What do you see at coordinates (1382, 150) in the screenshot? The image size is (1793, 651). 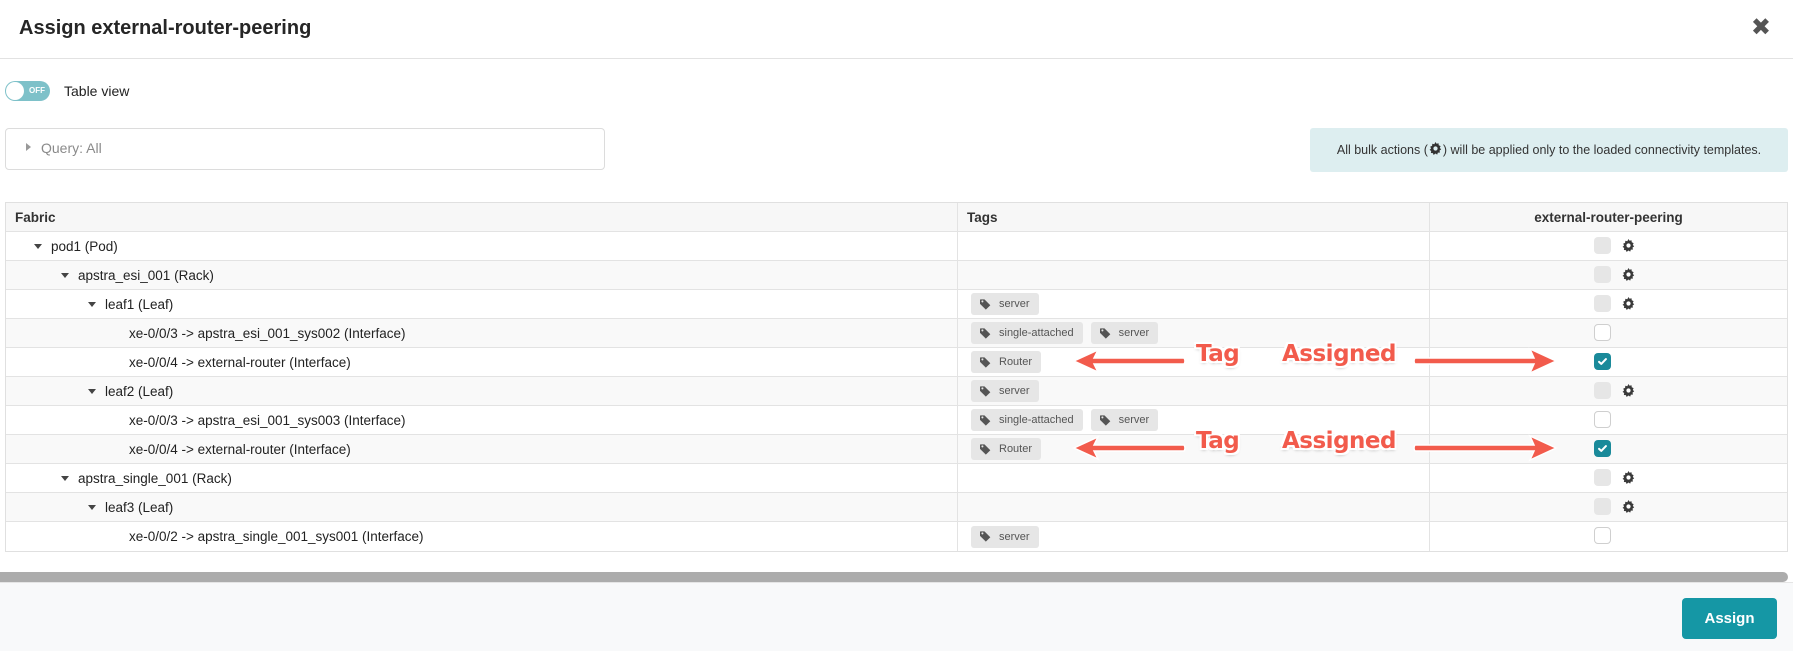 I see `info-prefix: All bulk actions (` at bounding box center [1382, 150].